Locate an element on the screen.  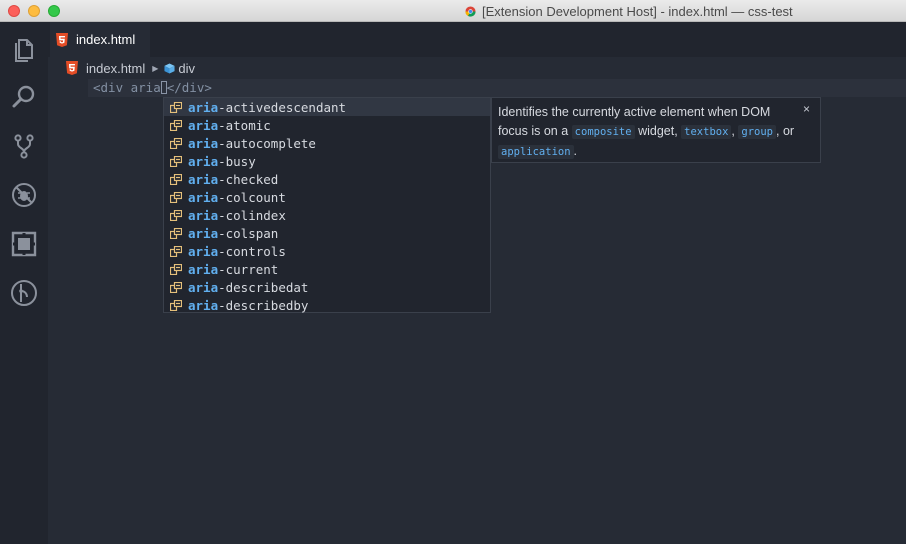
code-open-tag: <div aria is located at coordinates (127, 87).